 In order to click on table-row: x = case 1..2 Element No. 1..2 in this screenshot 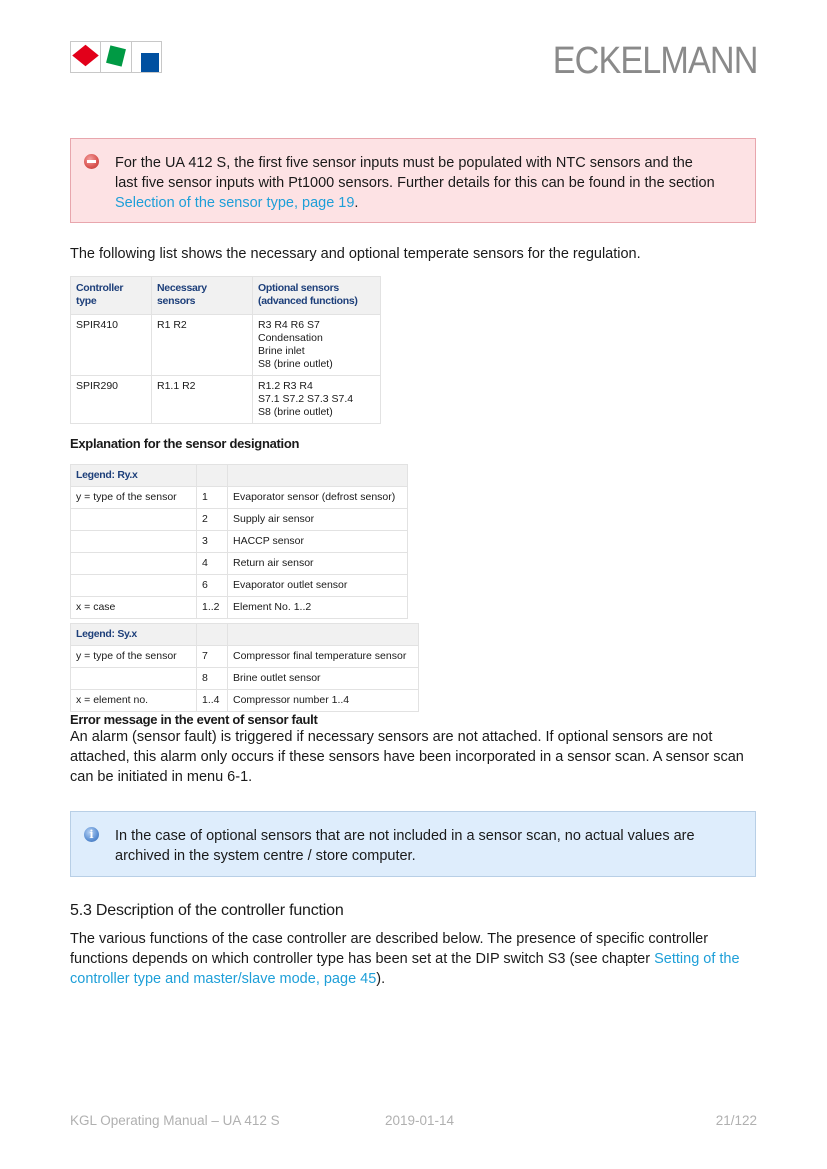, I will do `click(239, 607)`.